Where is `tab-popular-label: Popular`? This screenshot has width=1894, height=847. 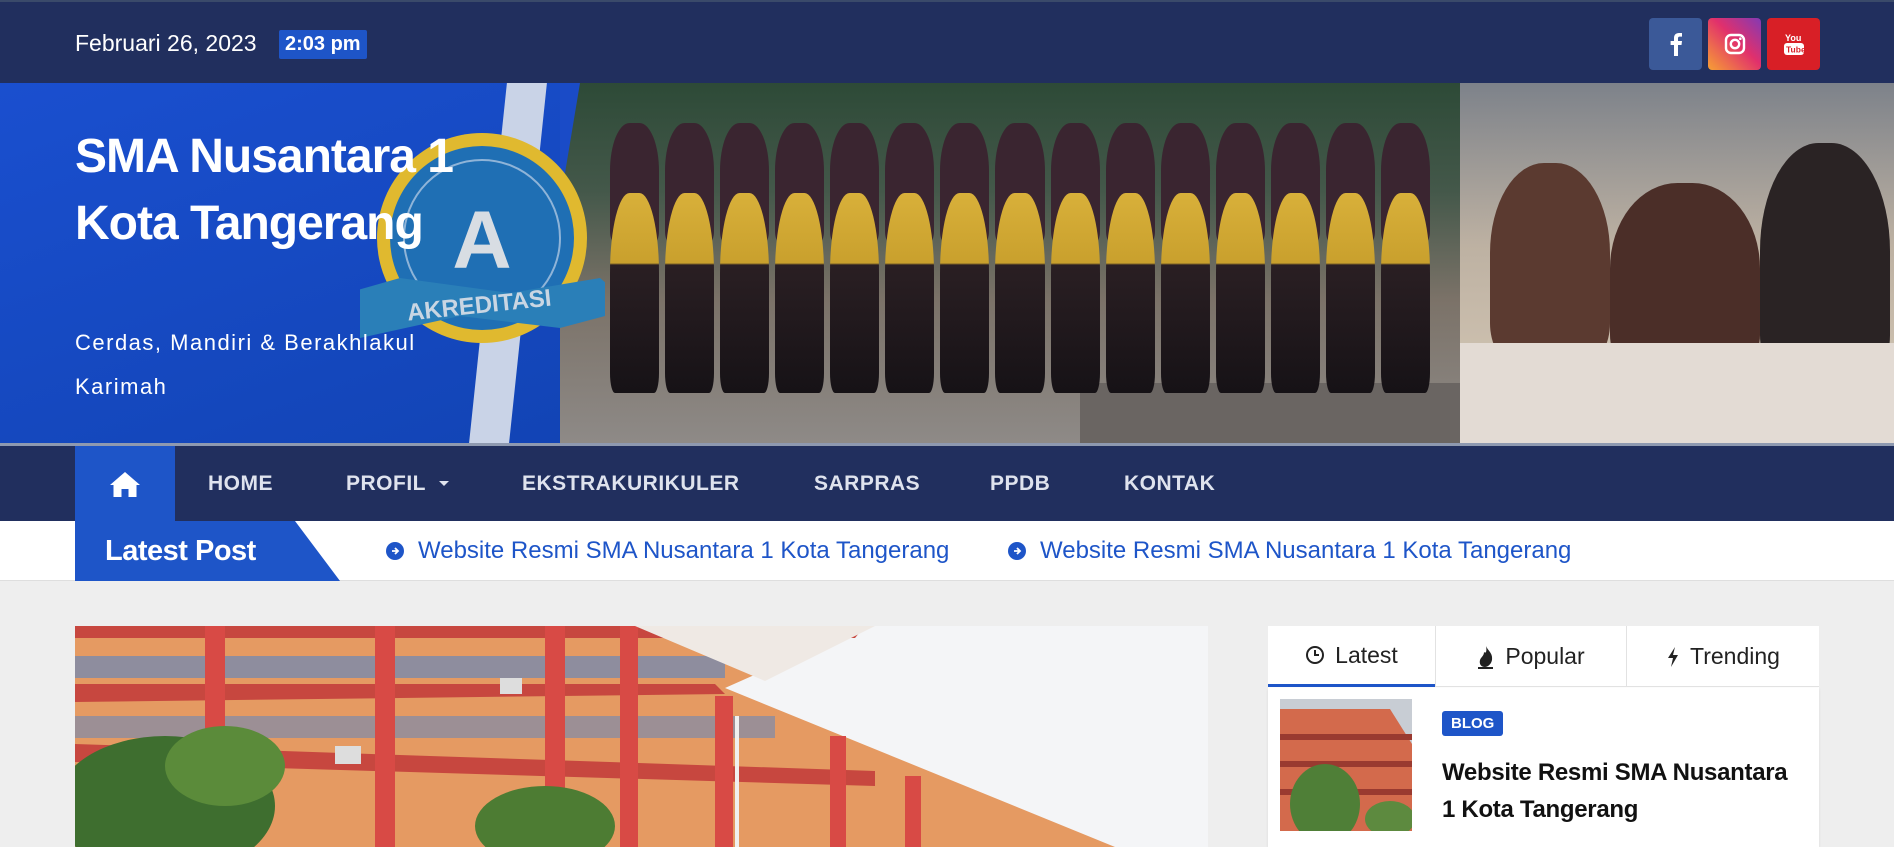 tab-popular-label: Popular is located at coordinates (1545, 656).